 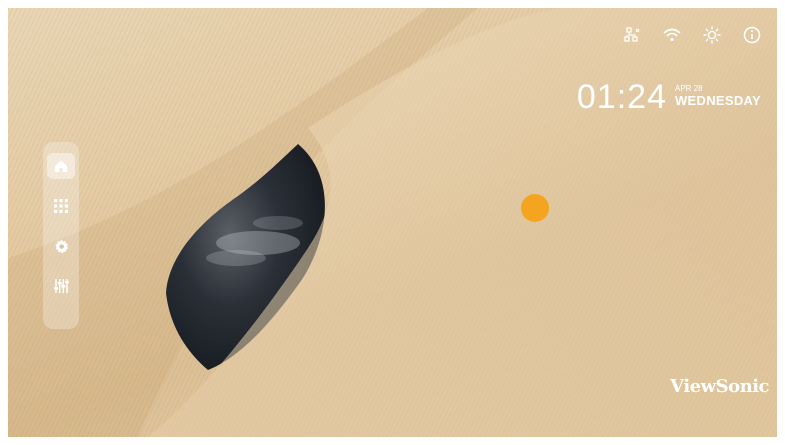 I want to click on sidebar-item-apps, so click(x=61, y=206).